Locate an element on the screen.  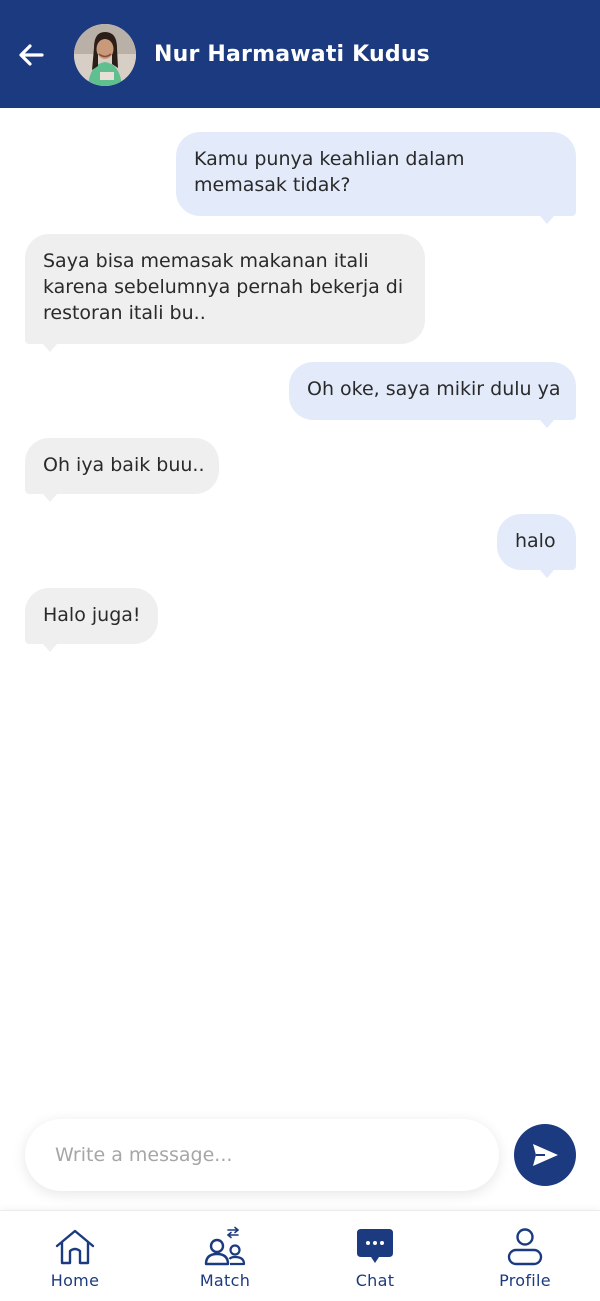
nav-item-home: Home is located at coordinates (75, 1256).